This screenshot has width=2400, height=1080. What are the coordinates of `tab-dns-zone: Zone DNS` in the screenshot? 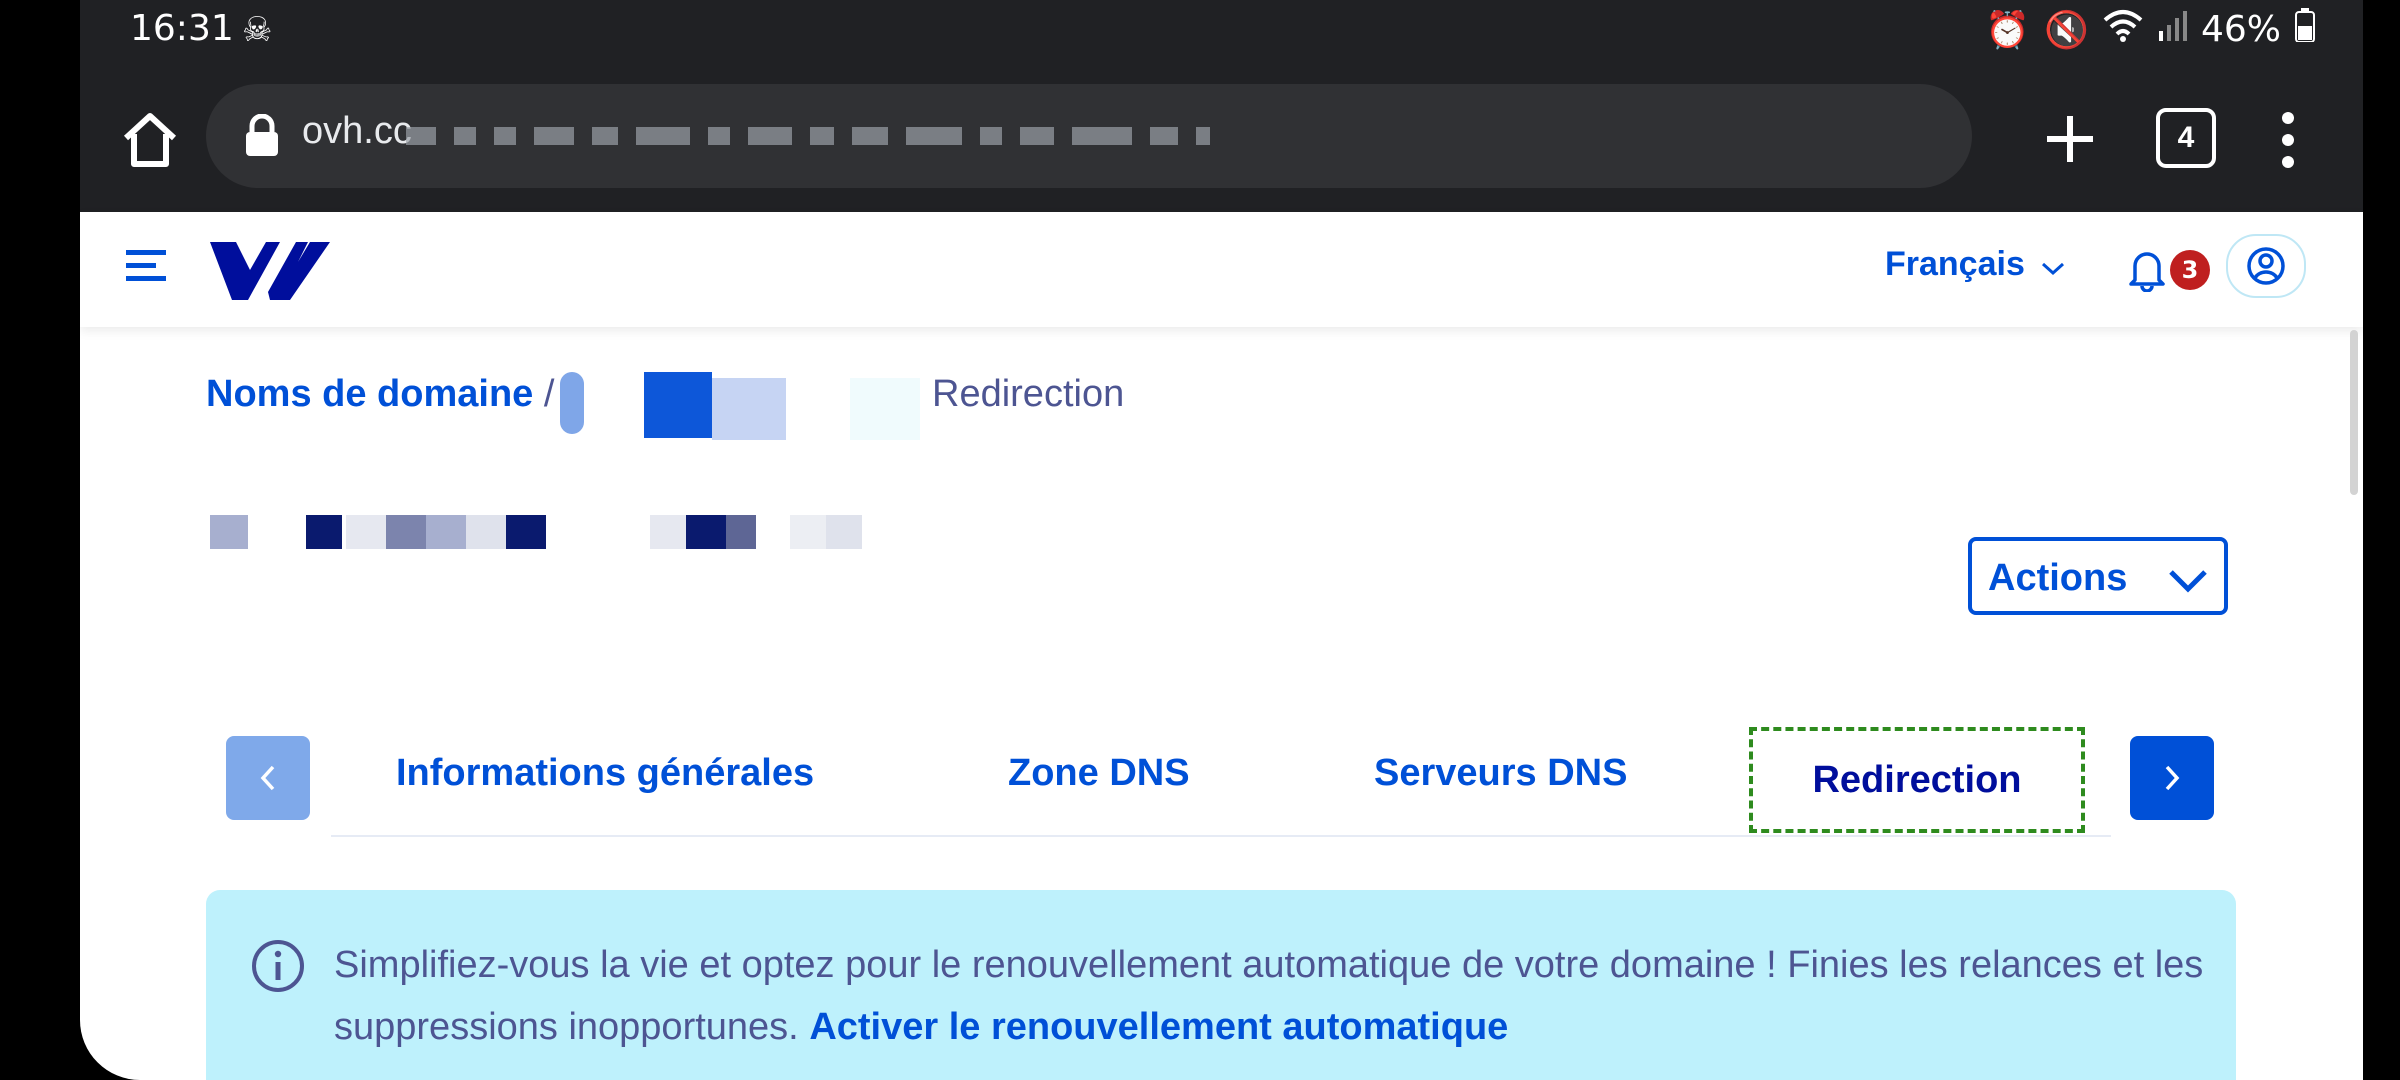 It's located at (1099, 773).